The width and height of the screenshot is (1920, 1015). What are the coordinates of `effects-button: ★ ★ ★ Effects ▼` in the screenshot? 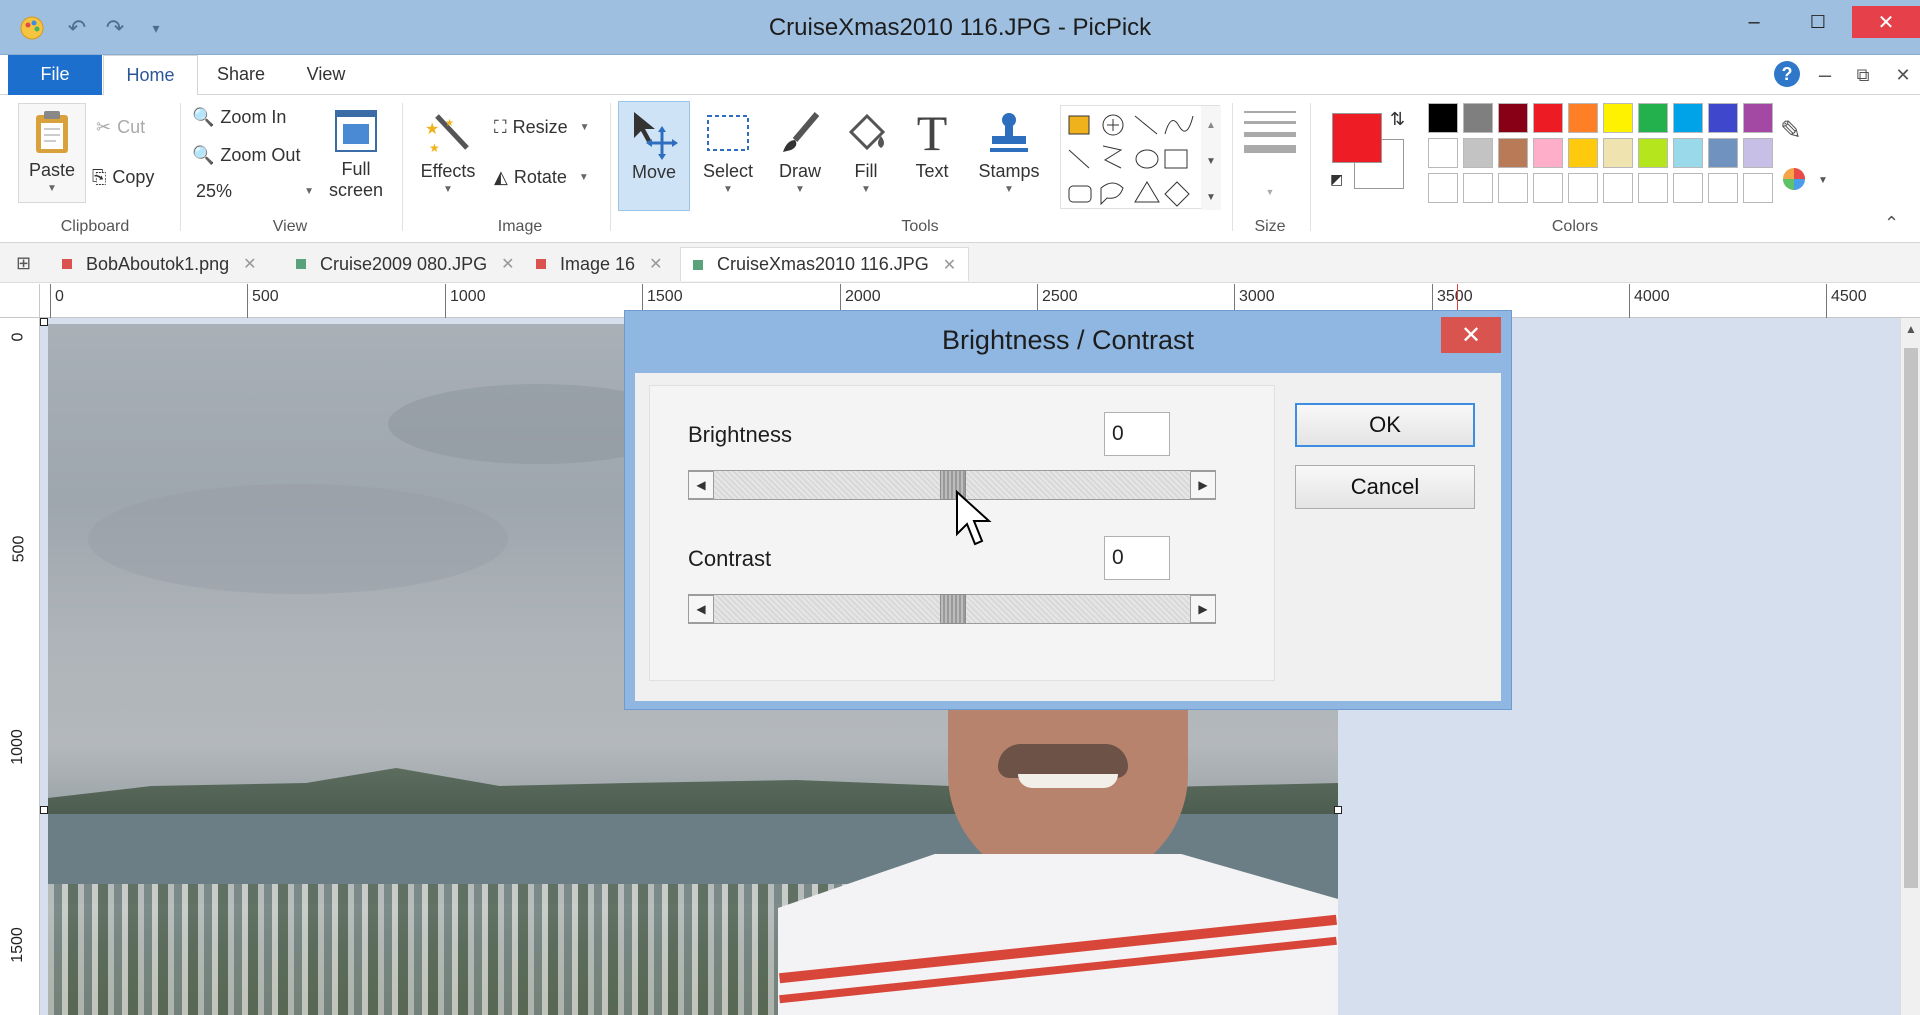 It's located at (448, 150).